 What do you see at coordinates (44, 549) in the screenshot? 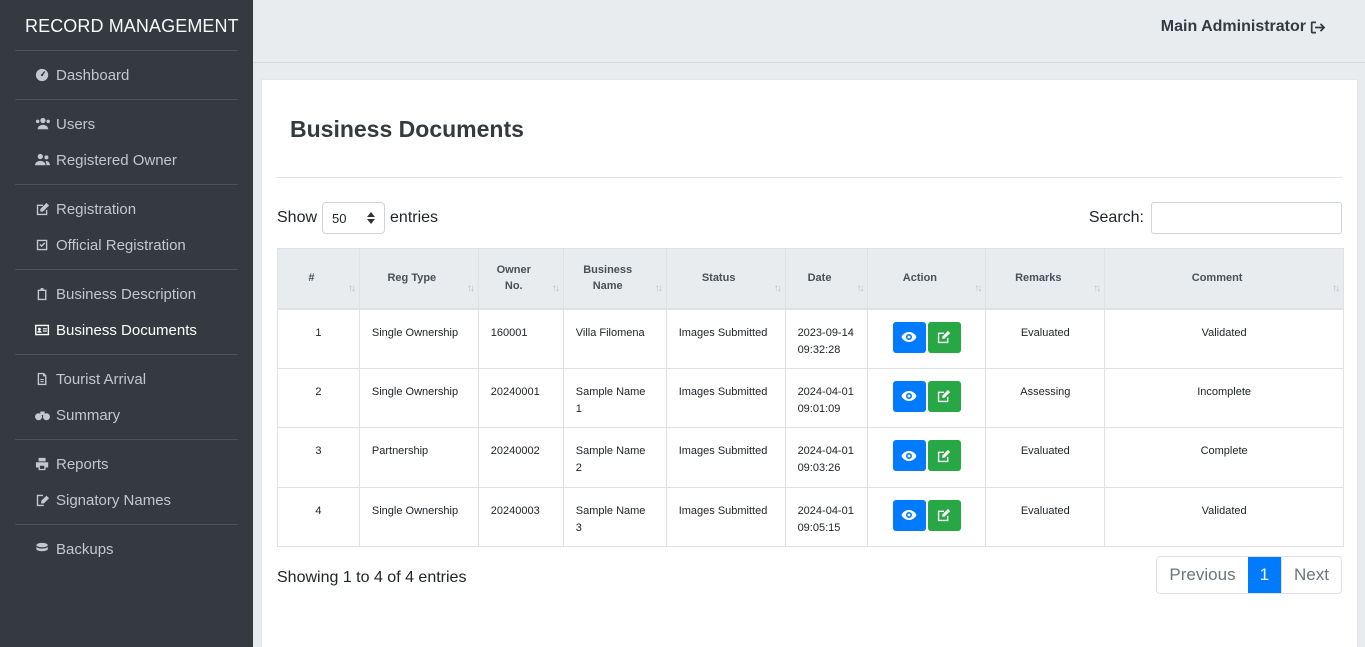
I see `database-icon` at bounding box center [44, 549].